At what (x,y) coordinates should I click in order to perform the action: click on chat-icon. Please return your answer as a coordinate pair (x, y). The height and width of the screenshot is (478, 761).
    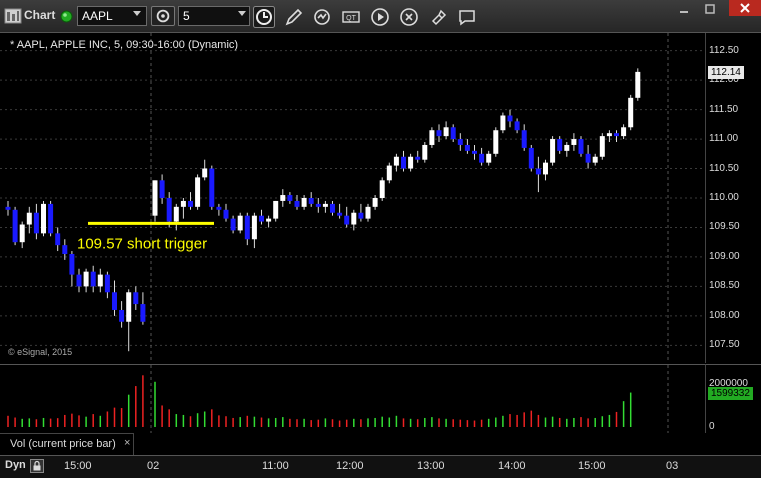
    Looking at the image, I should click on (467, 17).